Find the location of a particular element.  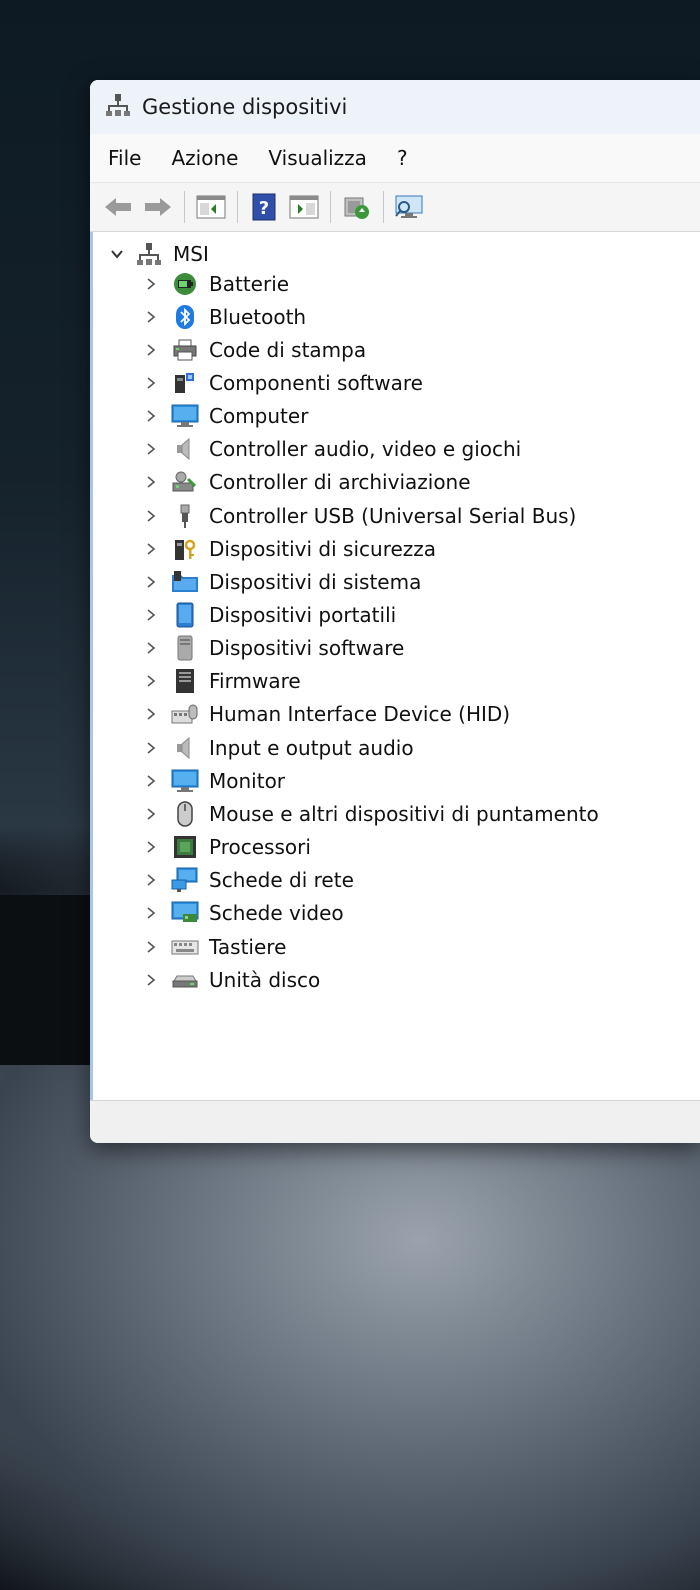

tree-item-label: Processori is located at coordinates (260, 847).